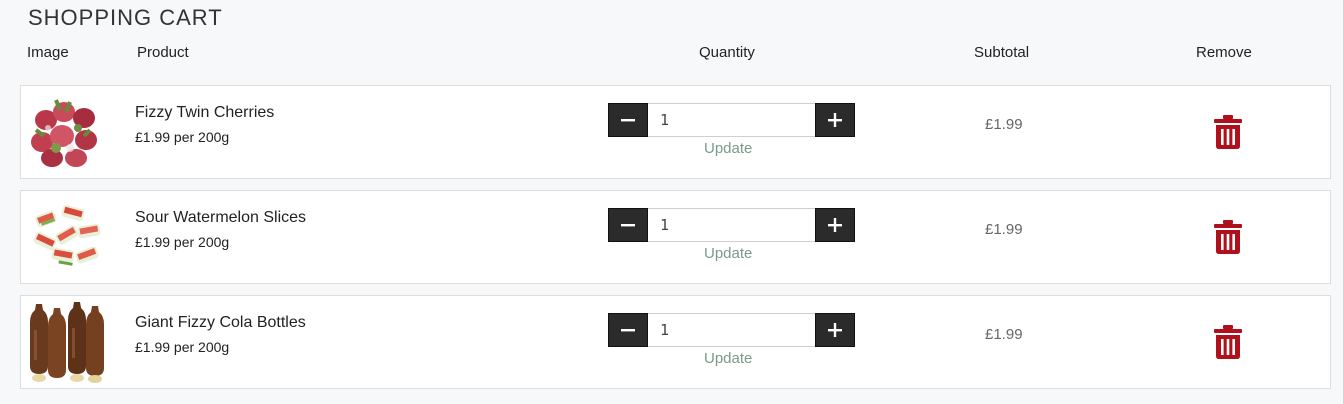 This screenshot has width=1343, height=404. I want to click on column-header-image: Image, so click(48, 52).